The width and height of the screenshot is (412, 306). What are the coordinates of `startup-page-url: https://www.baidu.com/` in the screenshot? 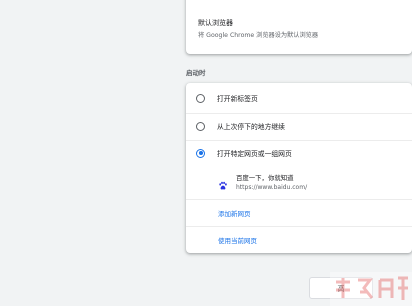 It's located at (272, 187).